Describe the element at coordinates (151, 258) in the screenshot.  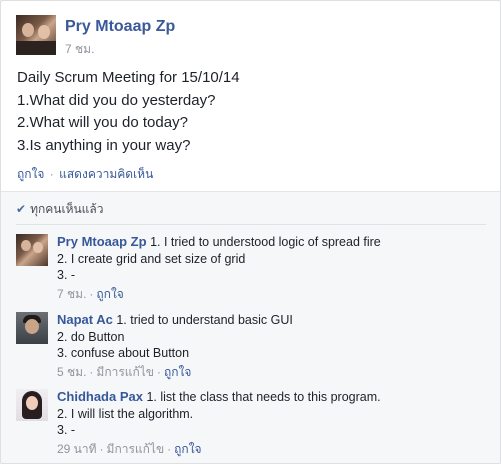
I see `comment-text: 2. I create grid and set size of grid` at that location.